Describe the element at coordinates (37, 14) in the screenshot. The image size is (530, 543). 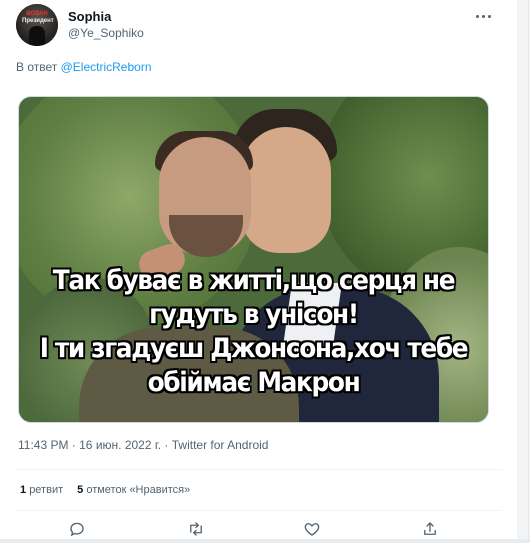
I see `avatar-text-top: ВОВАН` at that location.